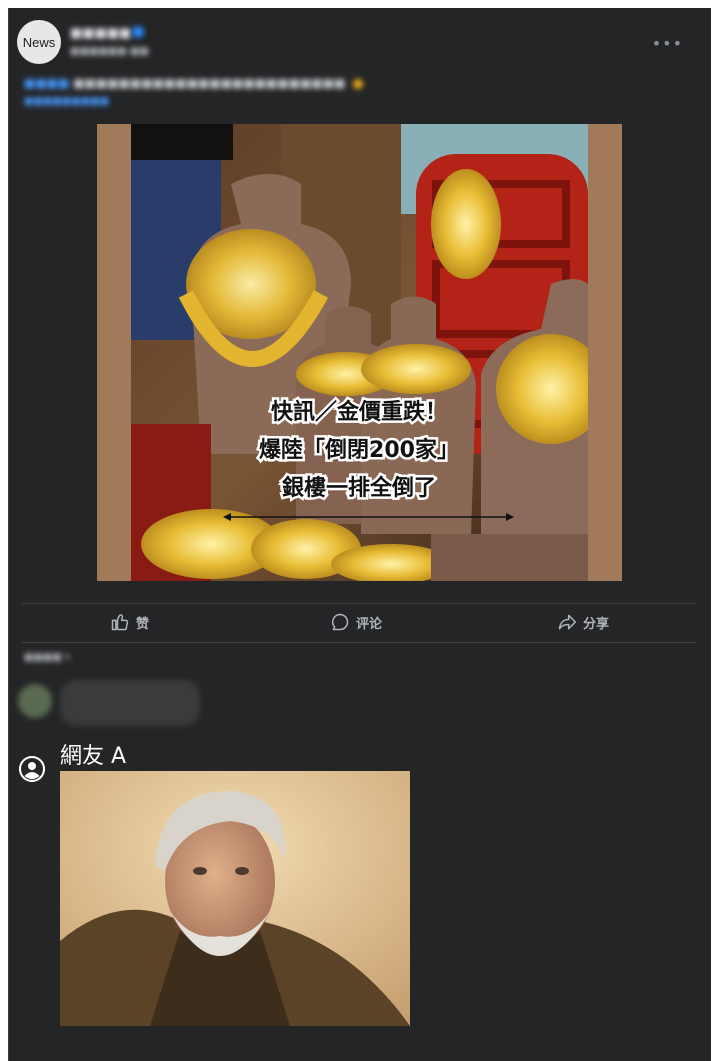  I want to click on comment-bubble, so click(130, 703).